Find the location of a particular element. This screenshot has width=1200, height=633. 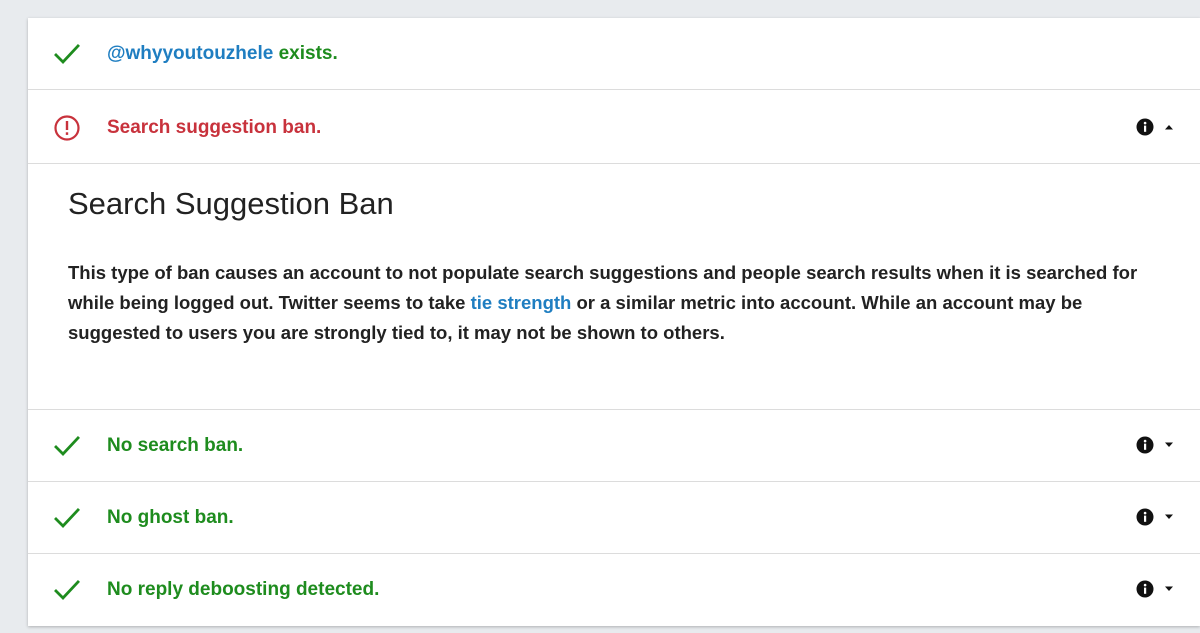

account-exists-label: exists. is located at coordinates (305, 53).